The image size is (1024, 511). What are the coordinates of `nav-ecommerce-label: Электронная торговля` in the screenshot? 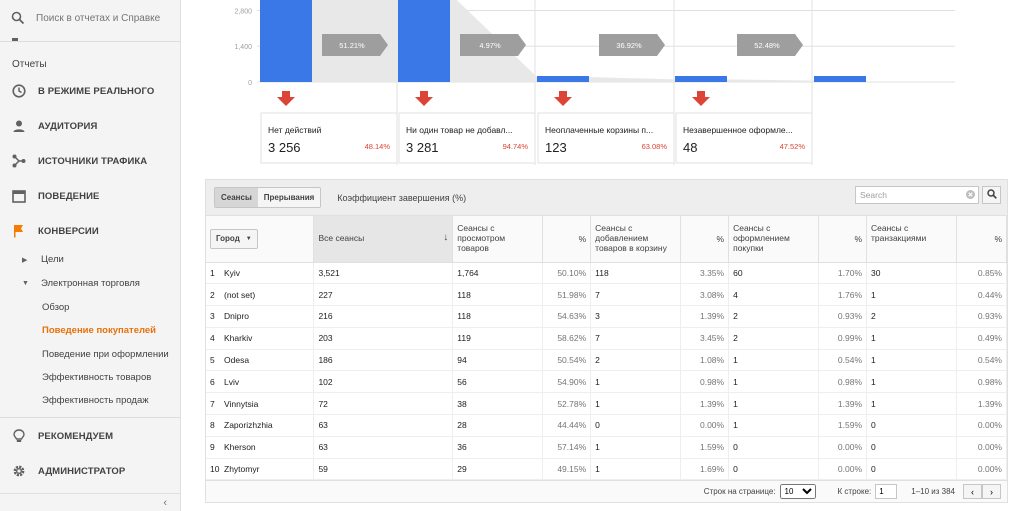 It's located at (90, 283).